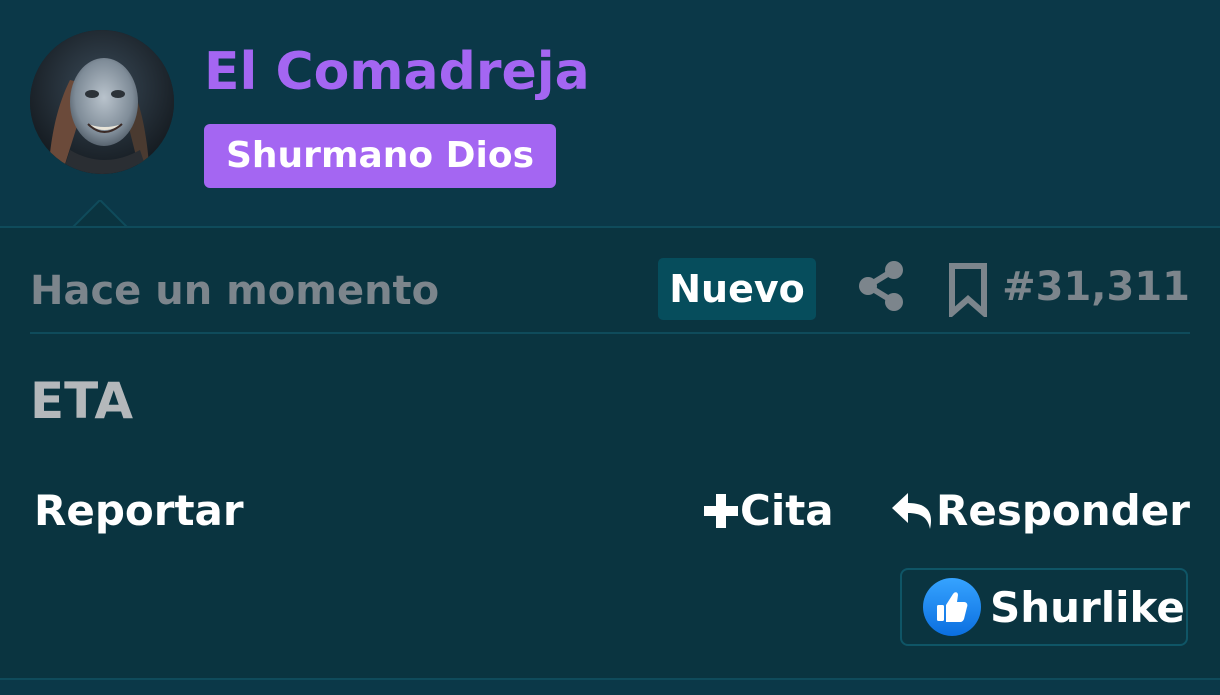 Image resolution: width=1220 pixels, height=695 pixels. I want to click on post-meta: Hace un momento Nuevo #31,311, so click(610, 296).